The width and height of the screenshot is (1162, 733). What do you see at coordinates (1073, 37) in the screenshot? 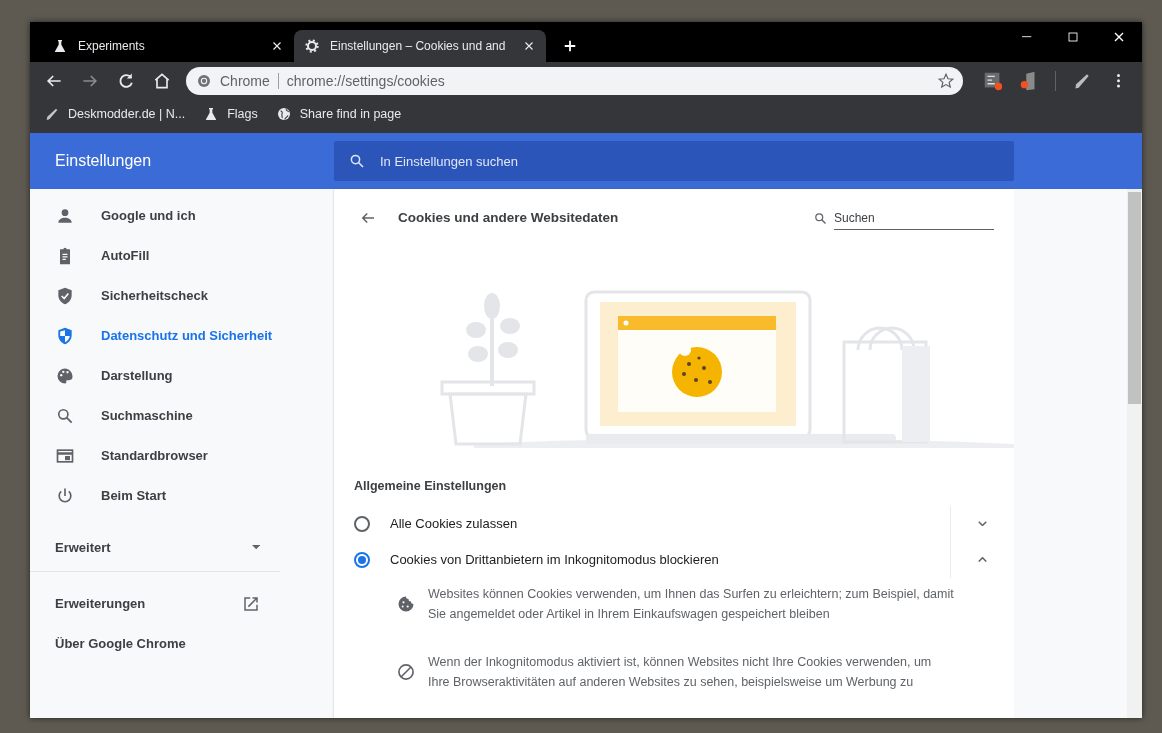
I see `maximize-icon` at bounding box center [1073, 37].